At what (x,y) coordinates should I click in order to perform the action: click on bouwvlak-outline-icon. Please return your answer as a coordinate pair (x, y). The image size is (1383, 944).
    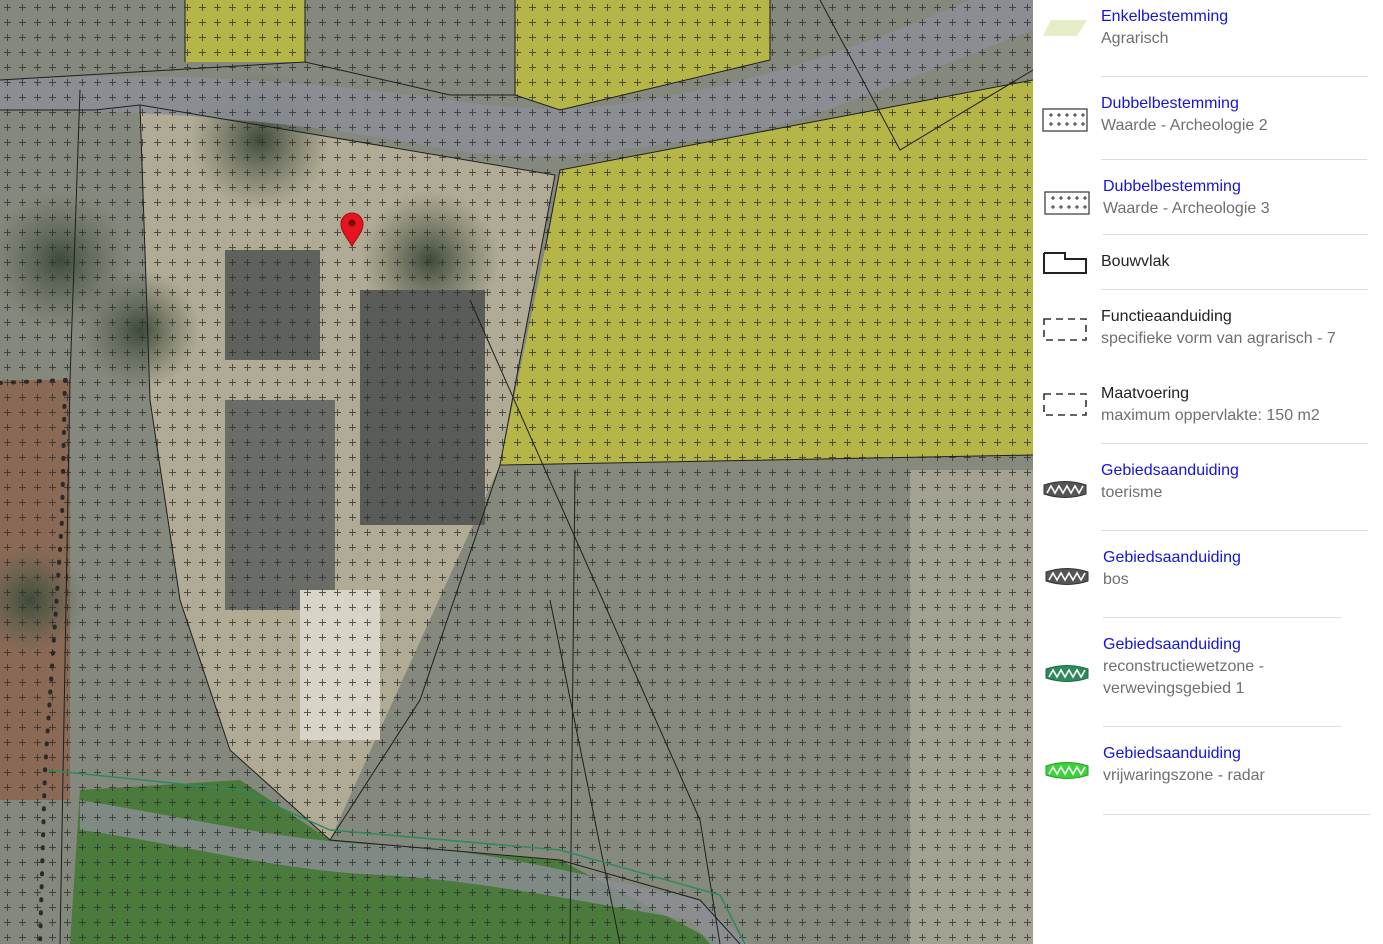
    Looking at the image, I should click on (1065, 263).